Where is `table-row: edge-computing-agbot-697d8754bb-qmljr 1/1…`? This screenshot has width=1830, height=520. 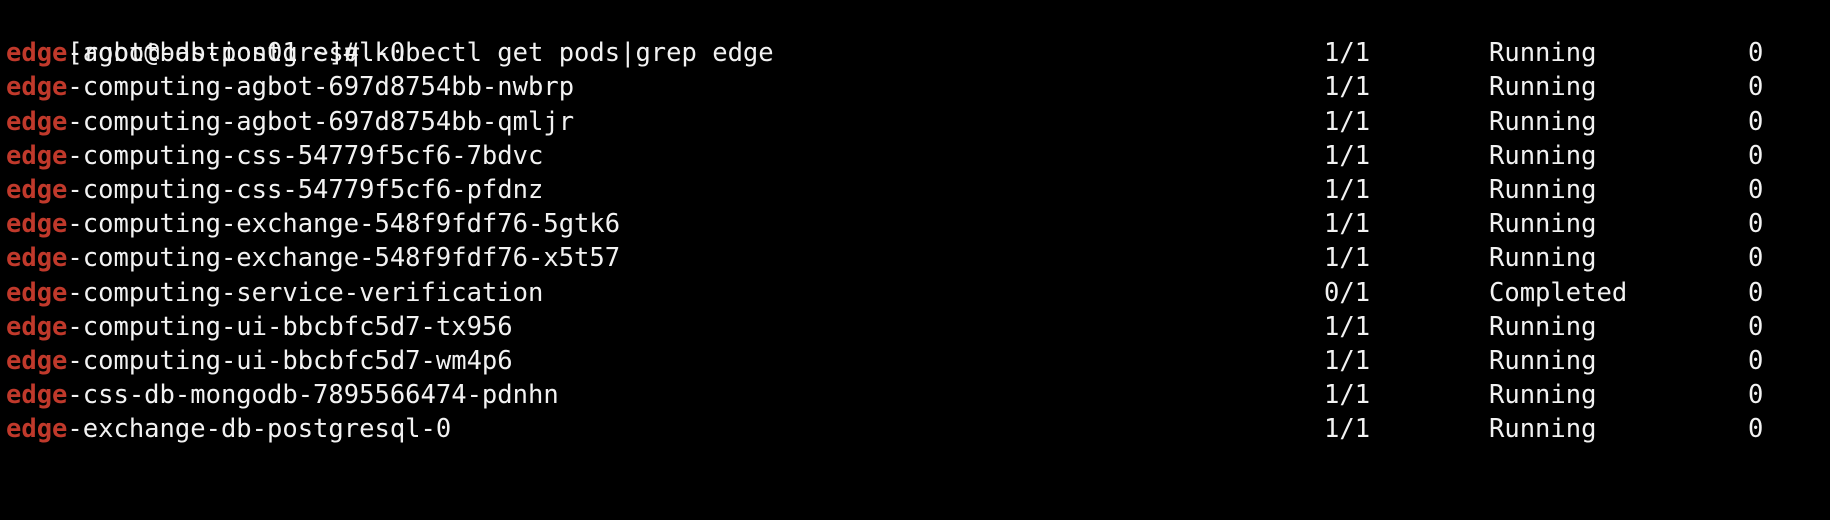 table-row: edge-computing-agbot-697d8754bb-qmljr 1/1… is located at coordinates (918, 122).